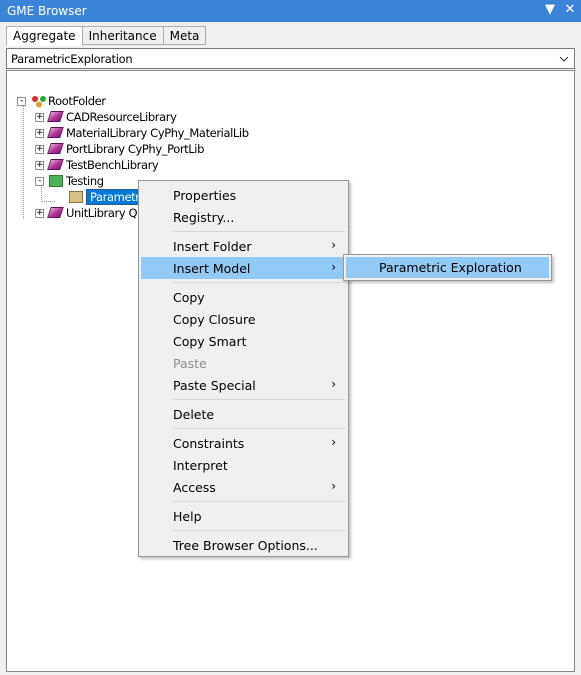 This screenshot has width=581, height=675. Describe the element at coordinates (121, 117) in the screenshot. I see `tree-node-label: CADResourceLibrary` at that location.